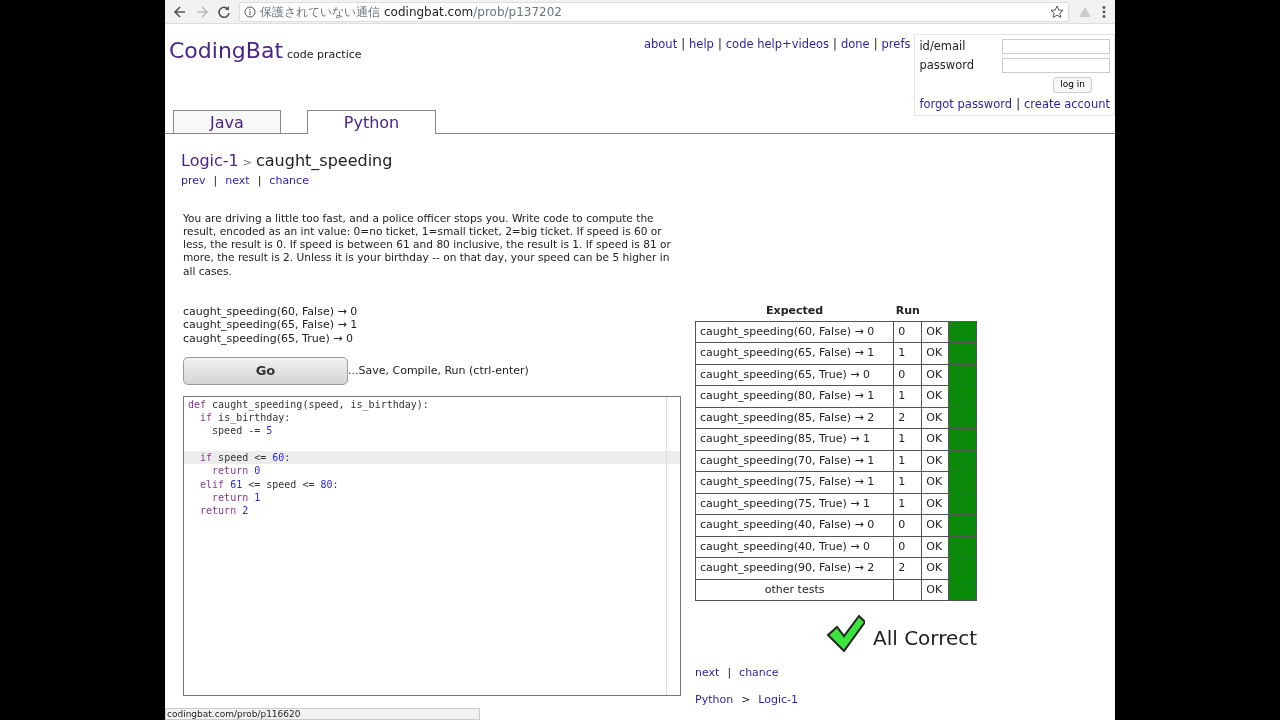 The width and height of the screenshot is (1280, 720). Describe the element at coordinates (265, 370) in the screenshot. I see `go-button: Go` at that location.